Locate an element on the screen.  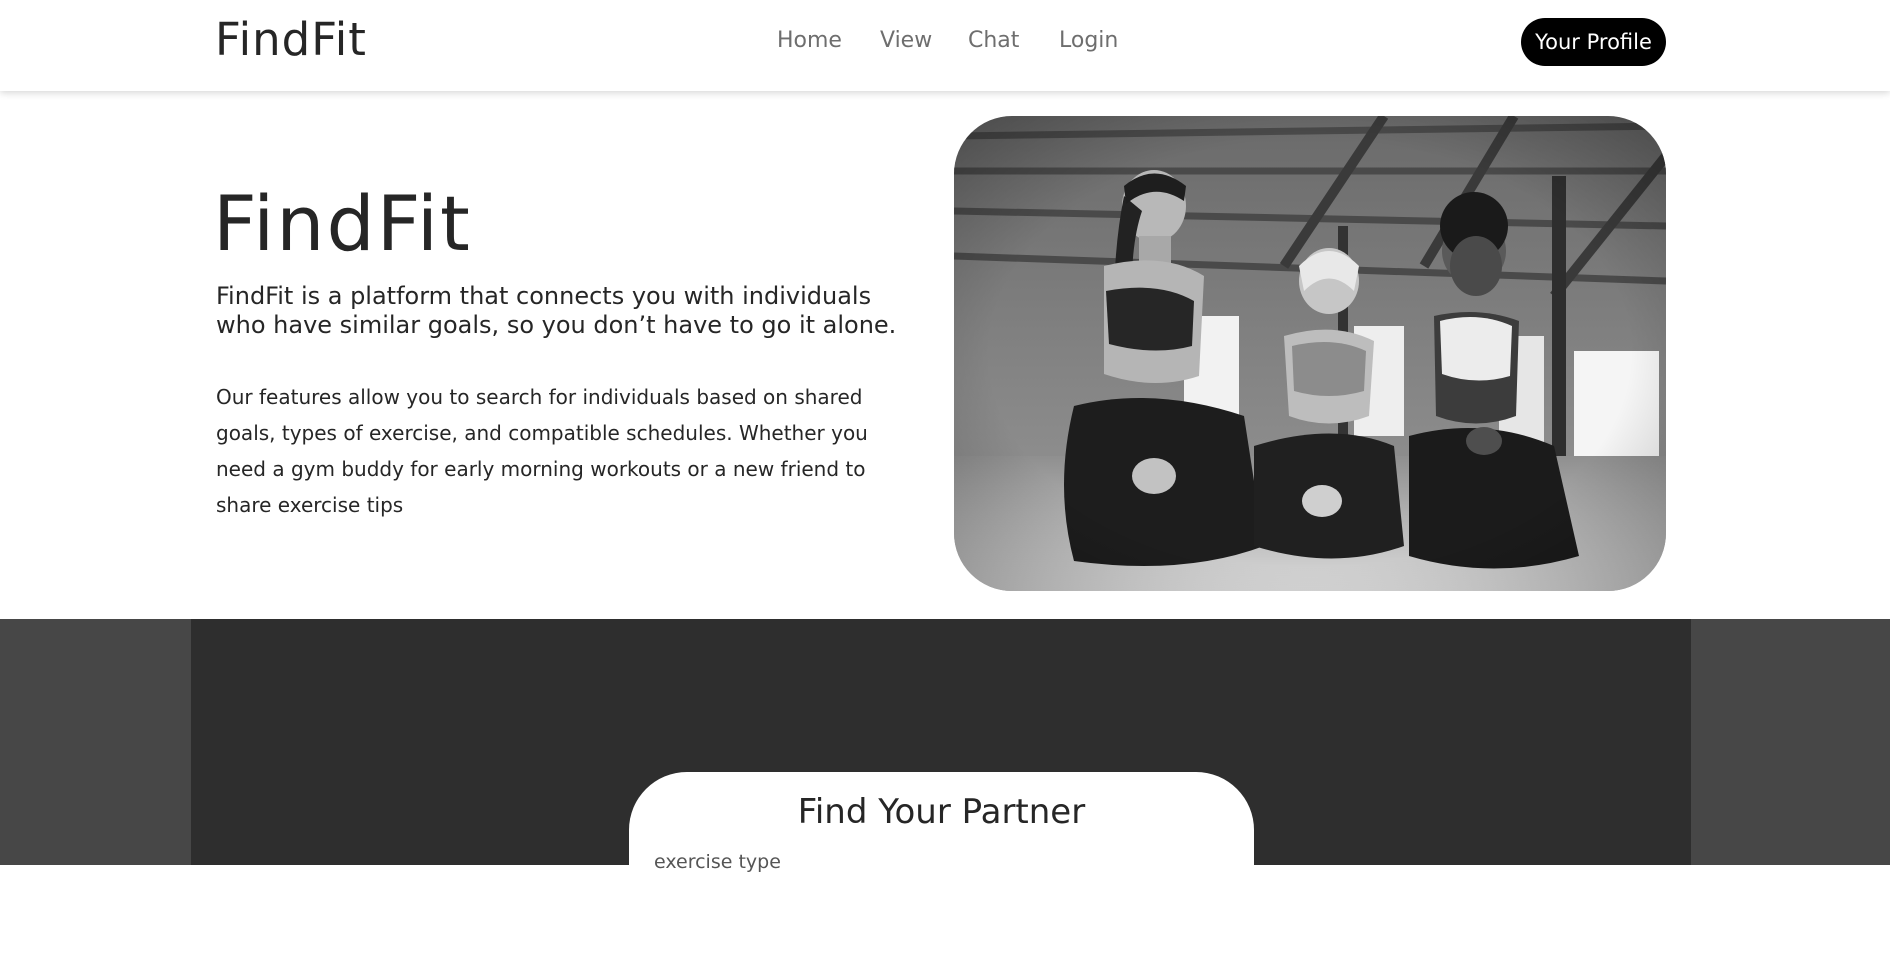
site-logo: FindFit is located at coordinates (291, 40).